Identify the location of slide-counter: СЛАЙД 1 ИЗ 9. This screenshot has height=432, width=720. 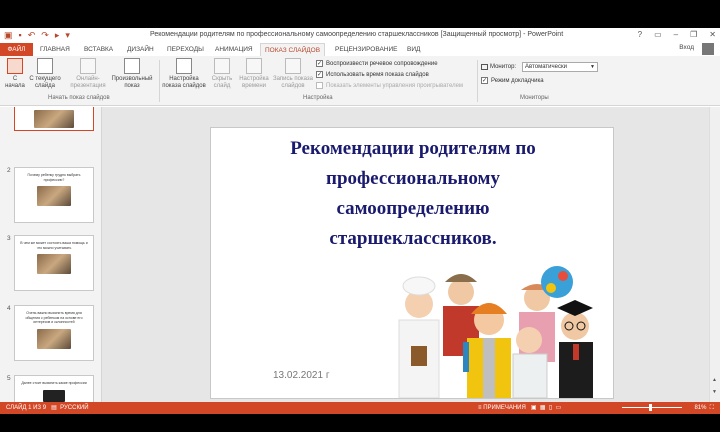
(26, 408).